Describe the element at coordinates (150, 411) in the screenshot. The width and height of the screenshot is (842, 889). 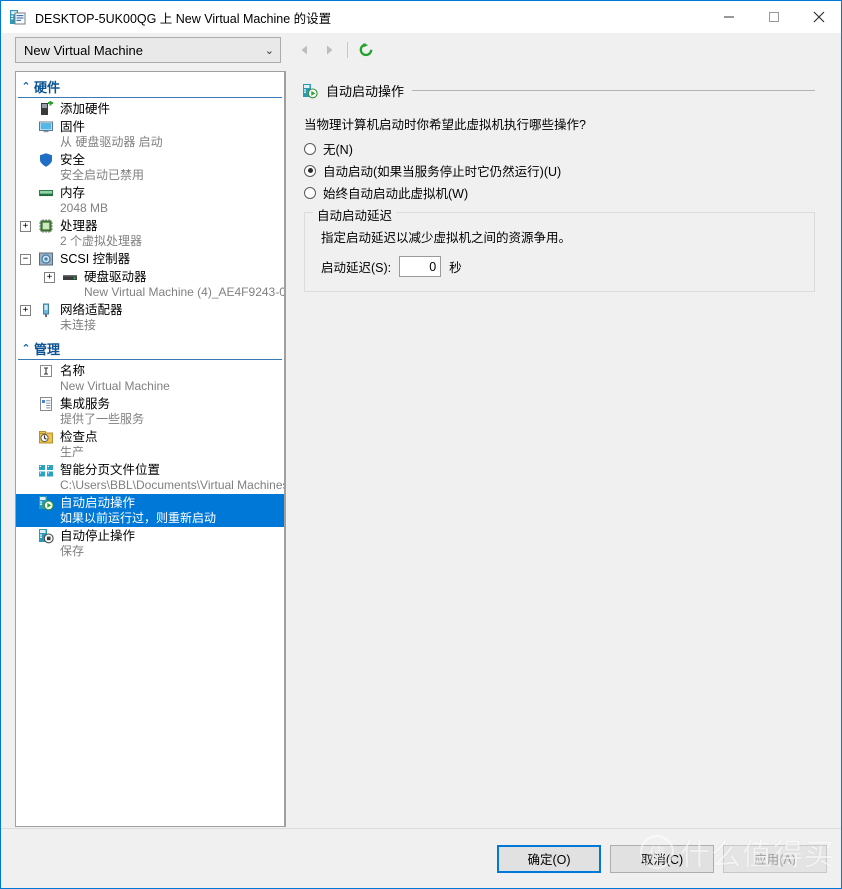
I see `tree-item: 集成服务 提供了一些服务` at that location.